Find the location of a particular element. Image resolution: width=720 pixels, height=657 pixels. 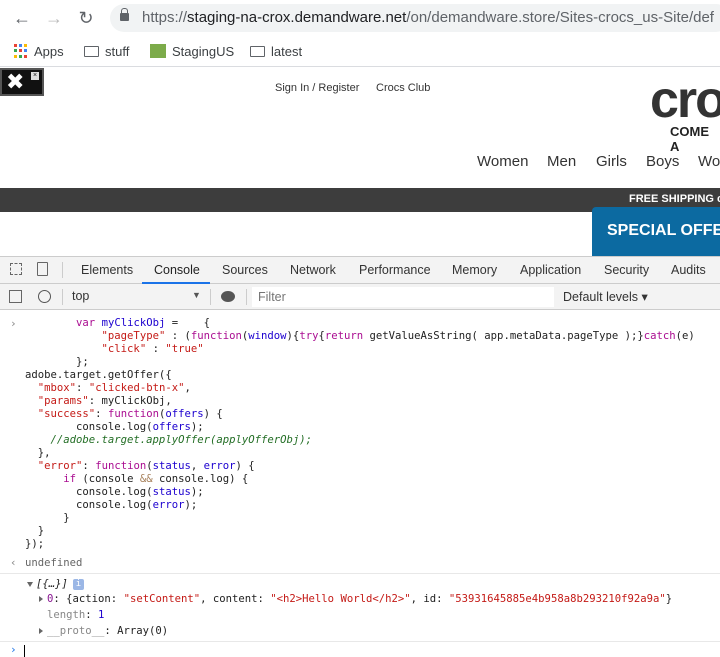

code-token: , content: is located at coordinates (235, 599).